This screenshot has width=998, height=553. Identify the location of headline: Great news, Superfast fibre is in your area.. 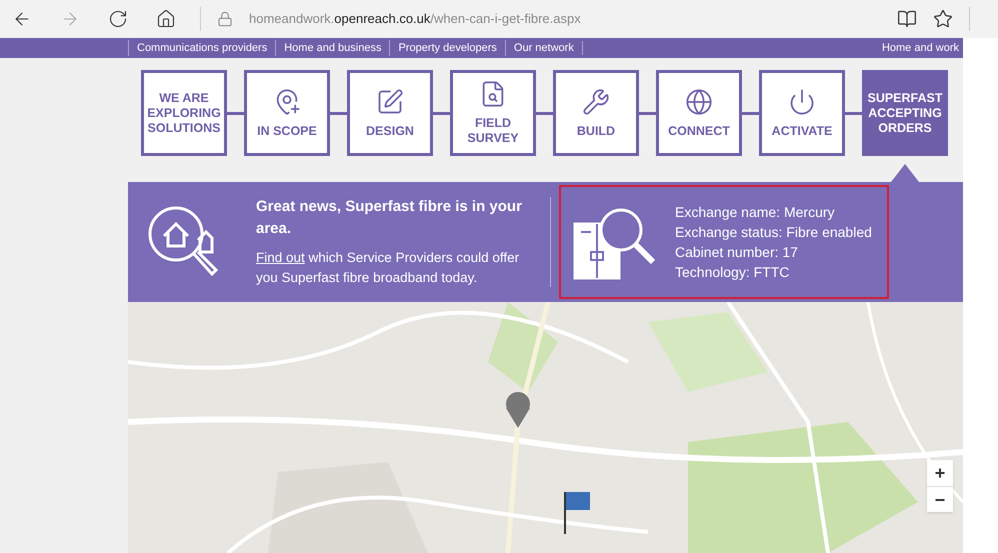
(389, 218).